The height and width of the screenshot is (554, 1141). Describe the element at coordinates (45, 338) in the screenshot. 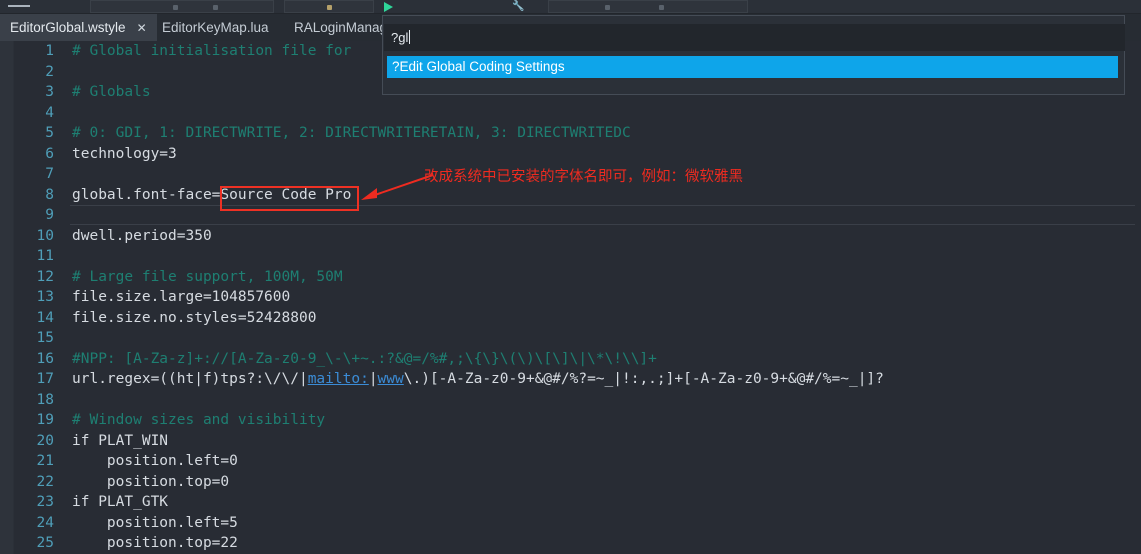

I see `line-number: 15` at that location.